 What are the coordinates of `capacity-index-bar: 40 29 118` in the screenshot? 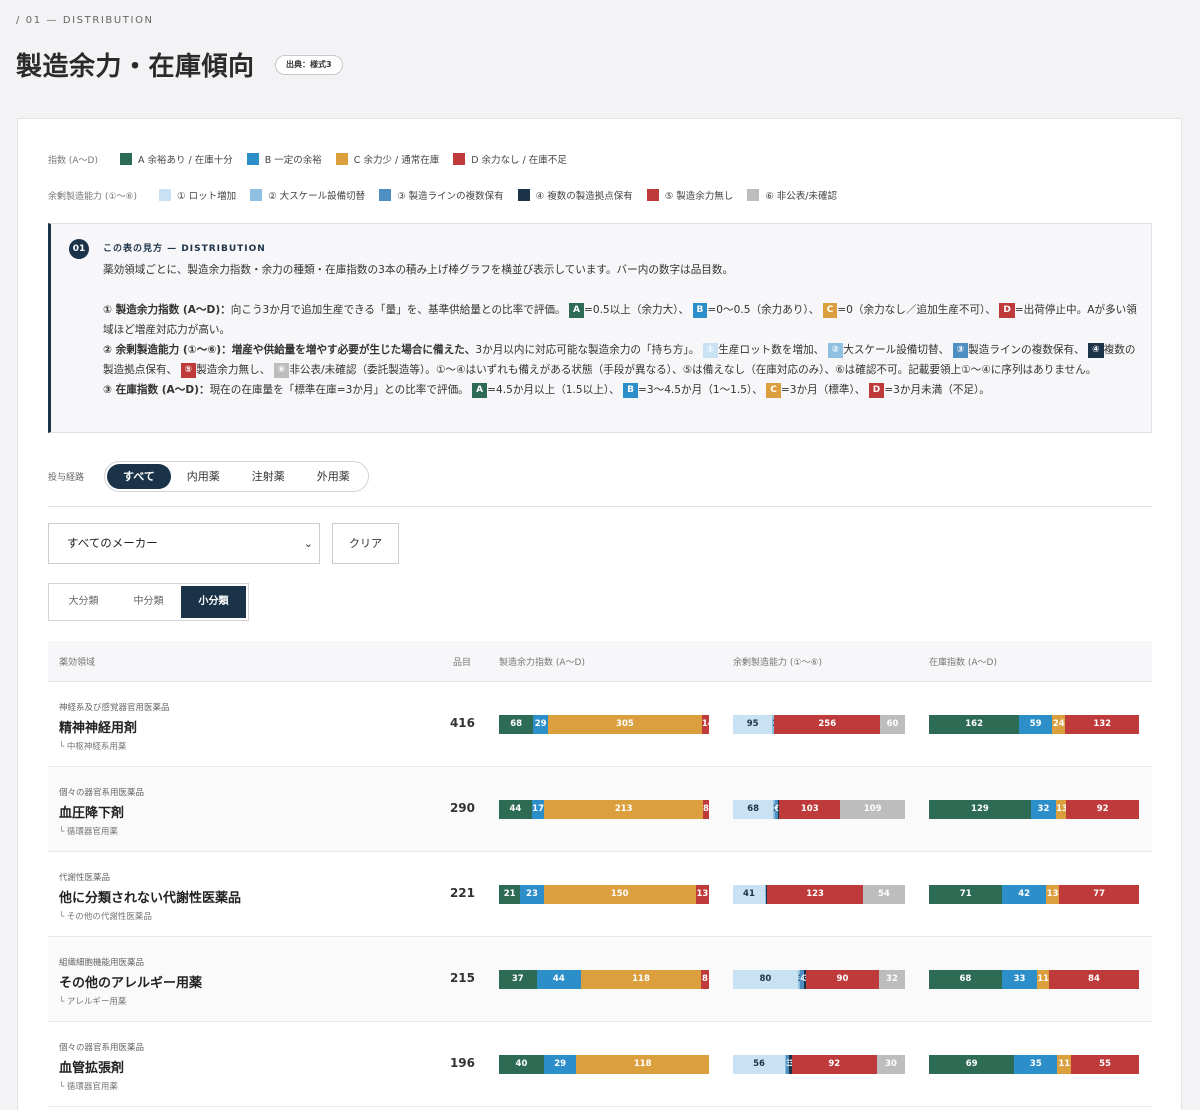 It's located at (604, 1064).